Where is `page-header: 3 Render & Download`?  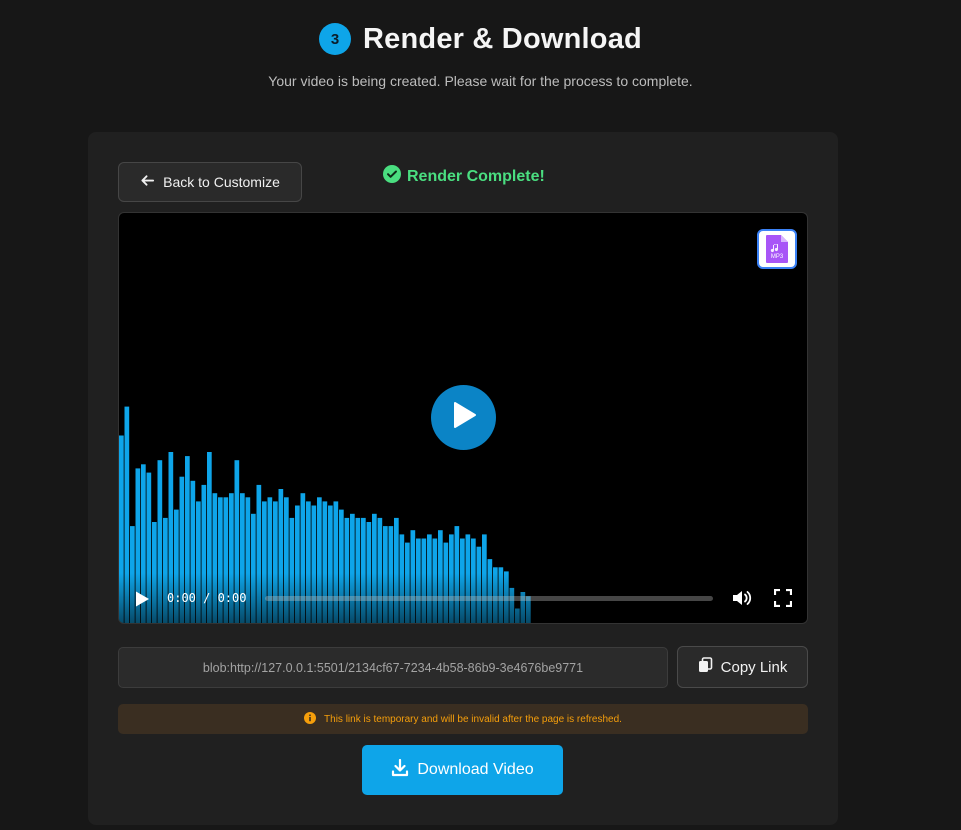 page-header: 3 Render & Download is located at coordinates (480, 39).